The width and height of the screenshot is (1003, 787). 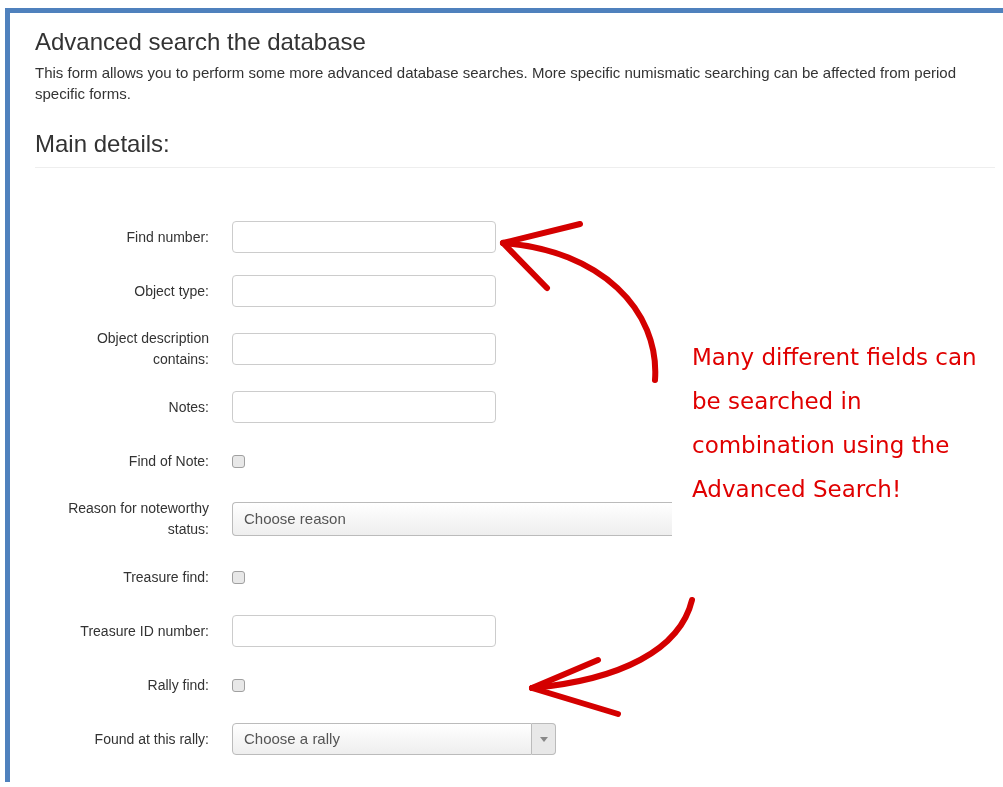 What do you see at coordinates (201, 42) in the screenshot?
I see `page-title: Advanced search the database` at bounding box center [201, 42].